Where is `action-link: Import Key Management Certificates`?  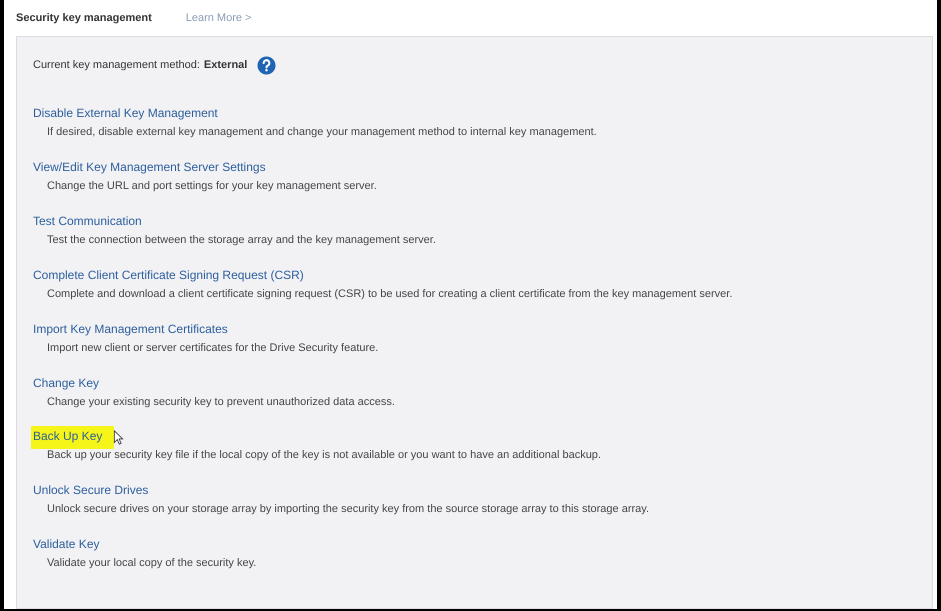 action-link: Import Key Management Certificates is located at coordinates (130, 329).